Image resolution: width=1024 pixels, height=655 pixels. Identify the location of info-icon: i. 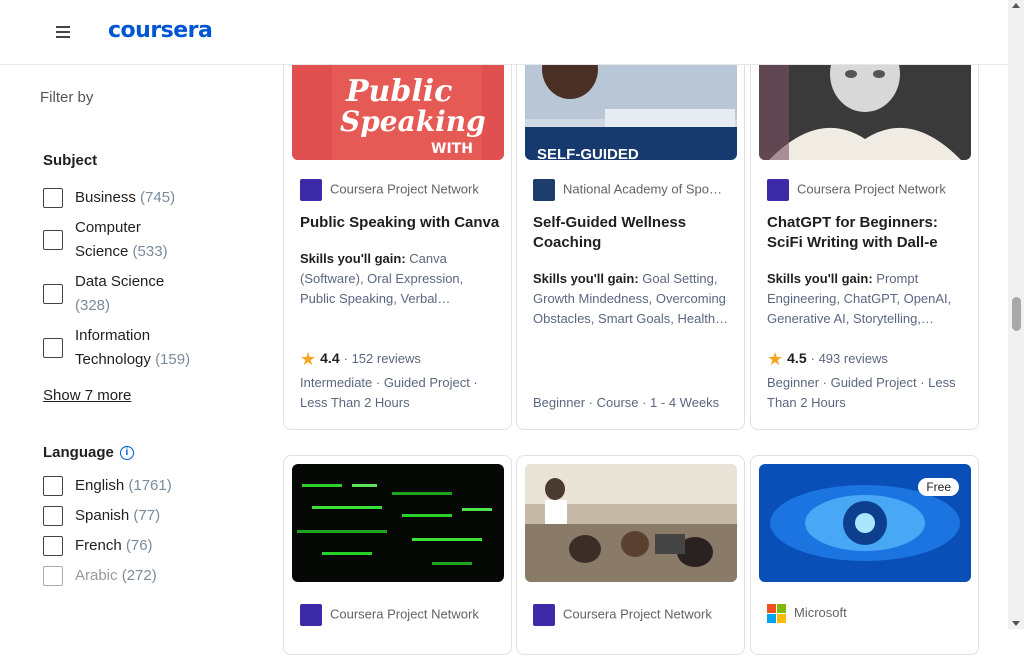
(126, 453).